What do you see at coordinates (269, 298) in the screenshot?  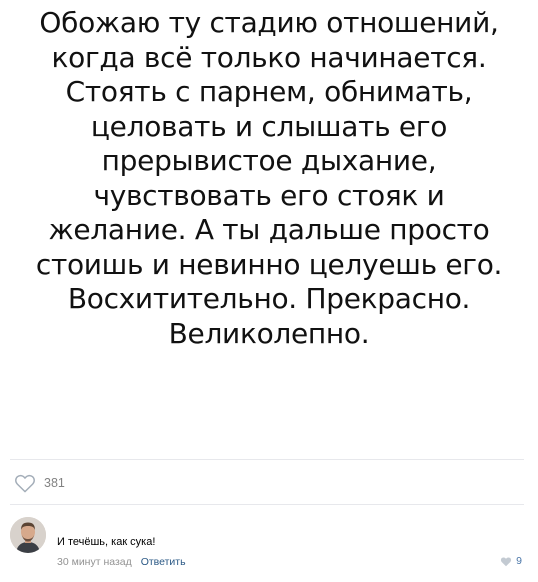 I see `post-text-line: Восхитительно. Прекрасно.` at bounding box center [269, 298].